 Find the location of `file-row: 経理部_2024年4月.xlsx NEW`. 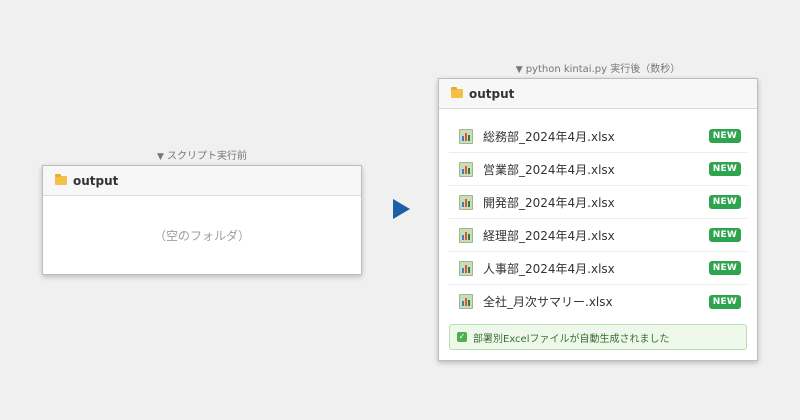

file-row: 経理部_2024年4月.xlsx NEW is located at coordinates (598, 235).